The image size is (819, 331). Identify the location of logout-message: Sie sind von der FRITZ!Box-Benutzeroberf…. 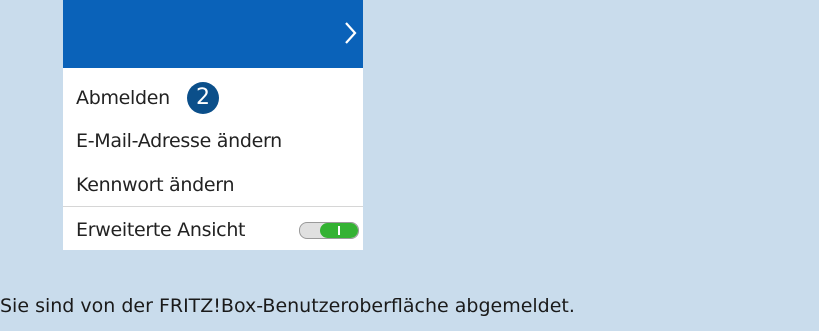
(287, 306).